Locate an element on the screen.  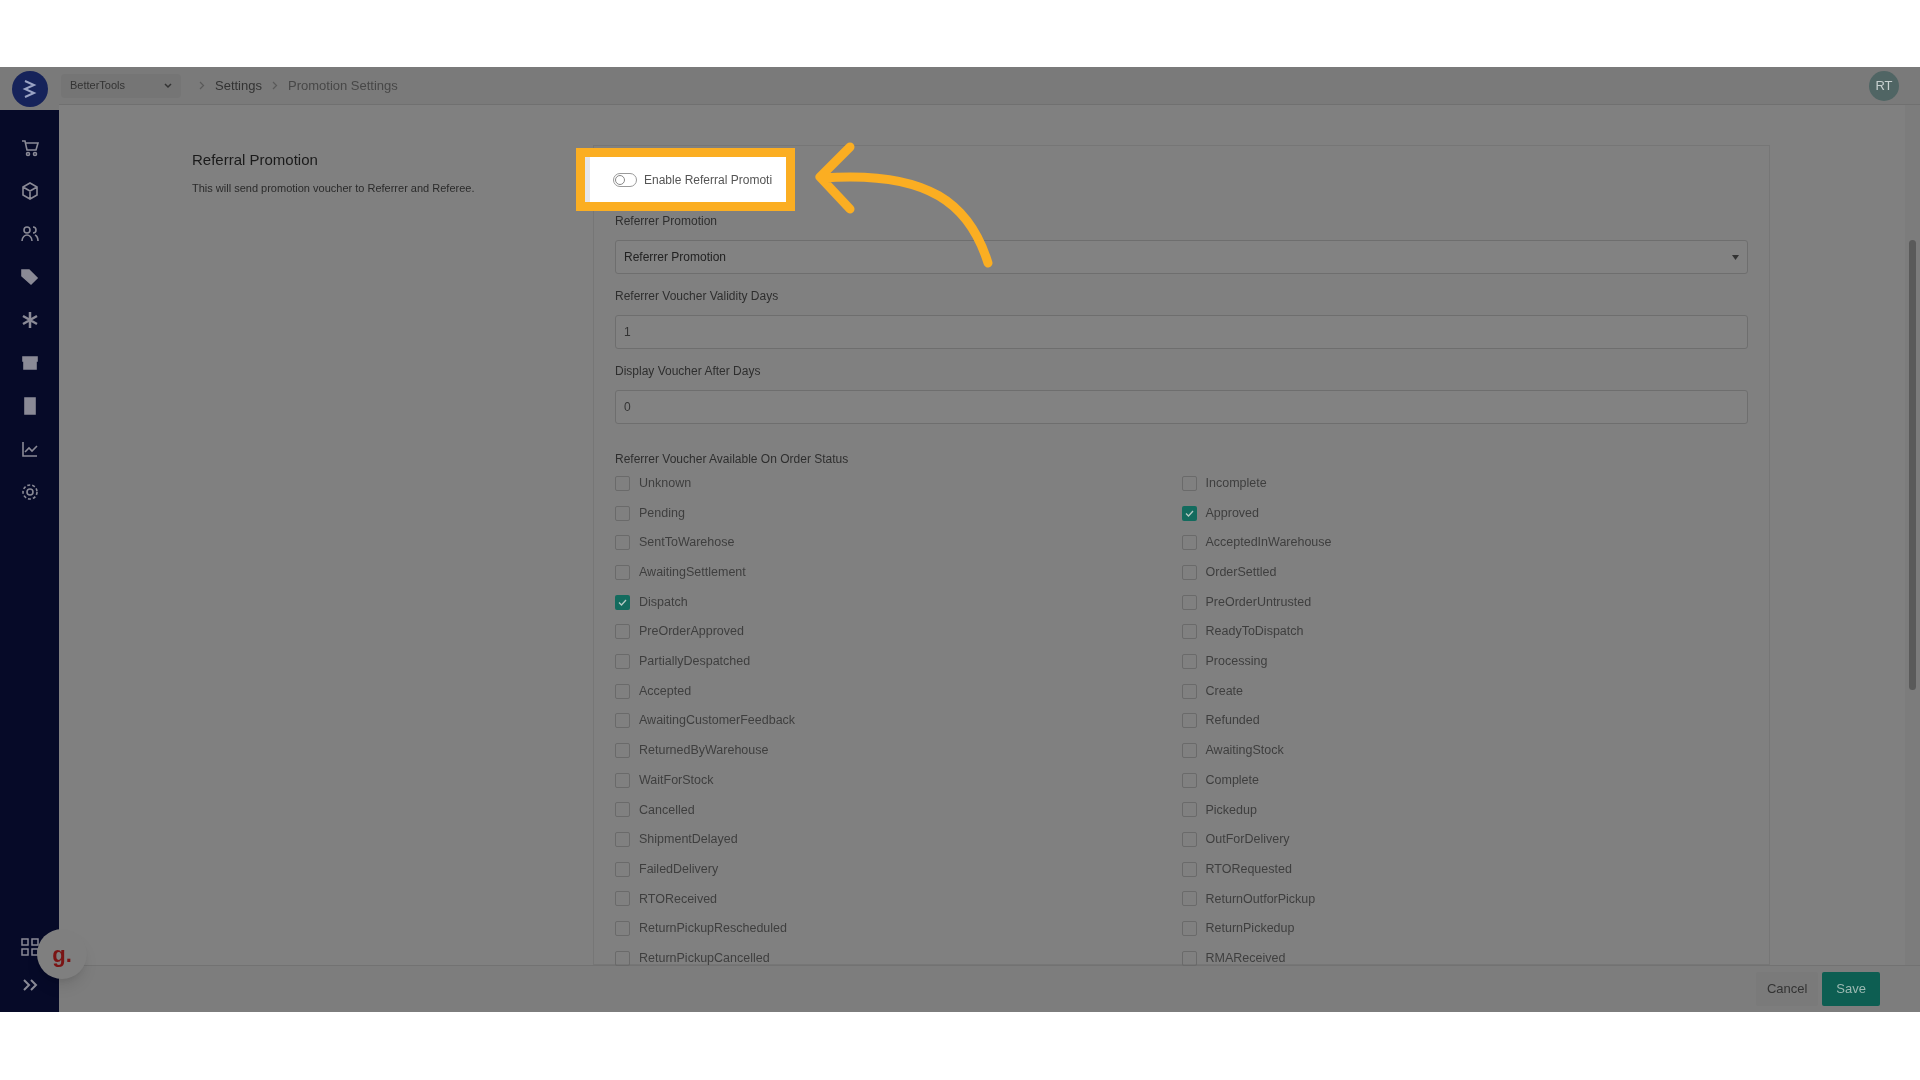
checkbox-label: Approved is located at coordinates (1232, 513).